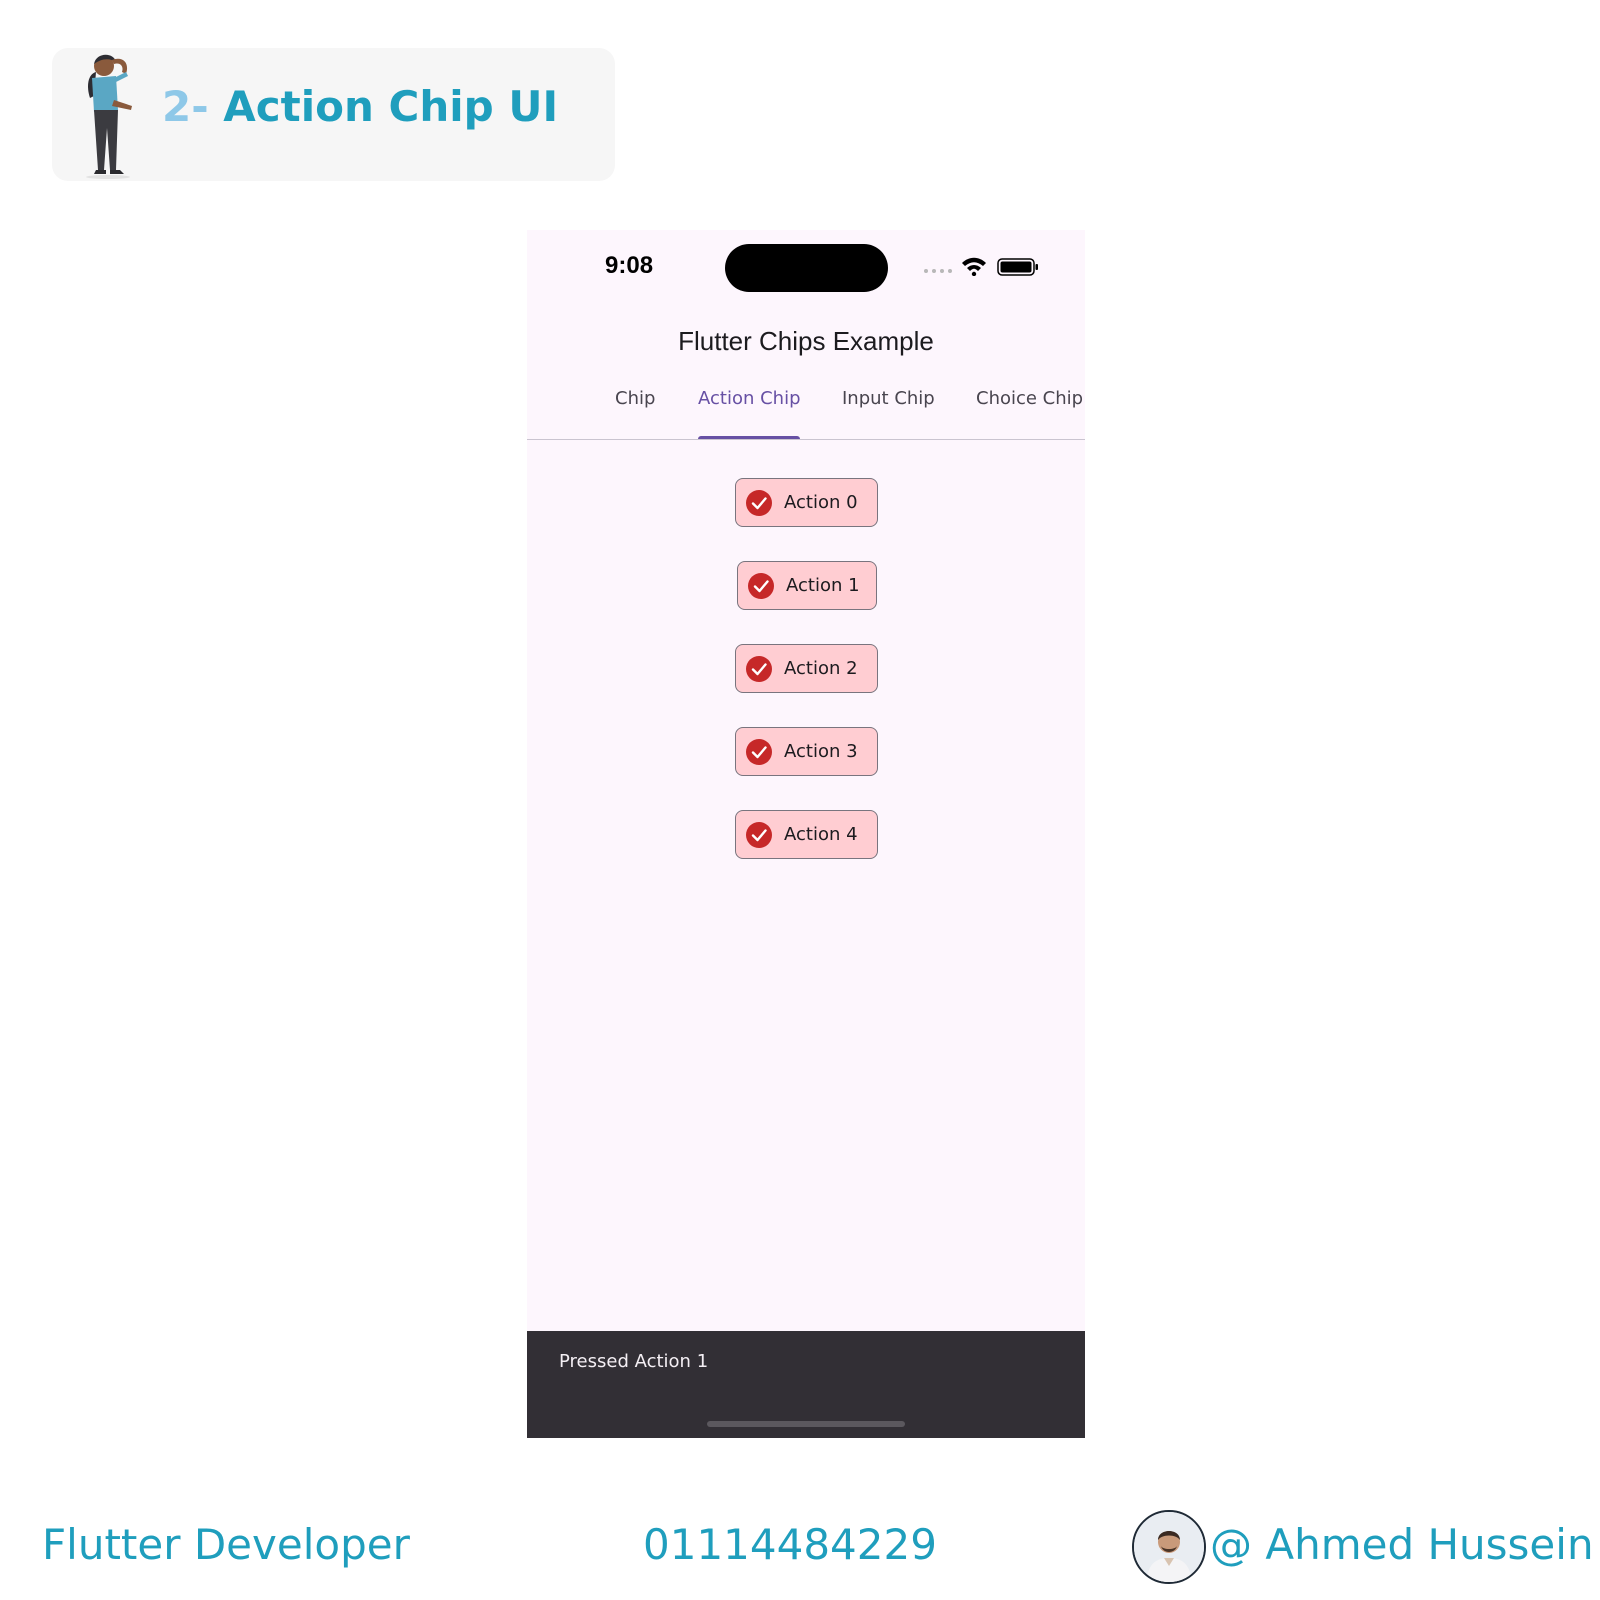 The image size is (1600, 1600). What do you see at coordinates (821, 502) in the screenshot?
I see `chip-label: Action 0` at bounding box center [821, 502].